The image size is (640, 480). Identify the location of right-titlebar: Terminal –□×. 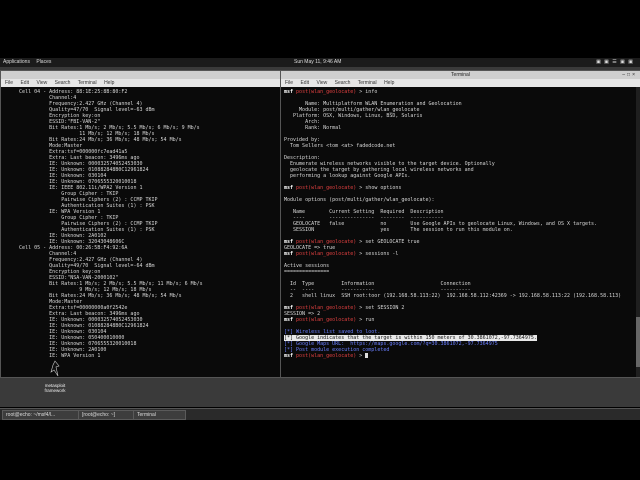
(460, 75).